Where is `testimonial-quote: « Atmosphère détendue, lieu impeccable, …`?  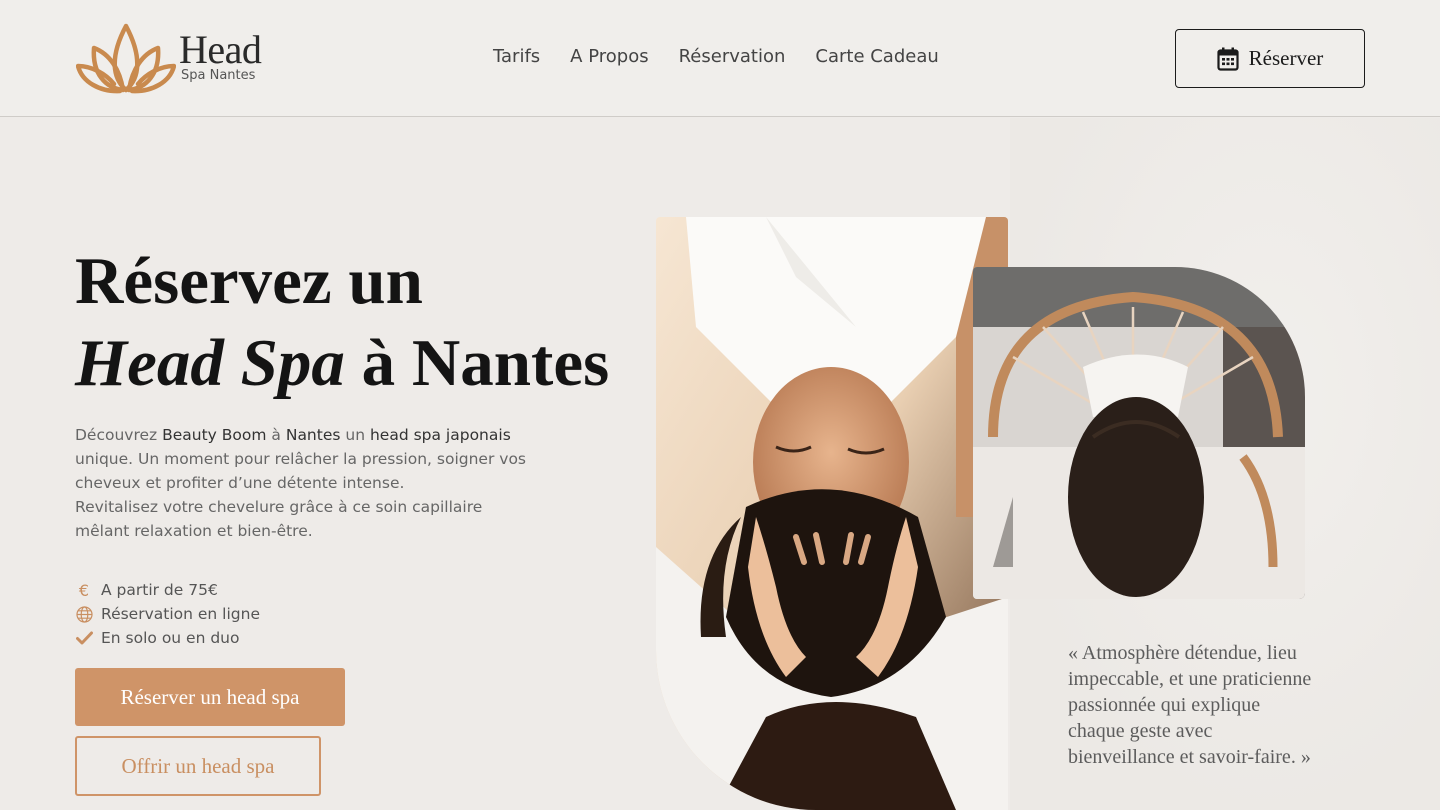
testimonial-quote: « Atmosphère détendue, lieu impeccable, … is located at coordinates (1190, 705).